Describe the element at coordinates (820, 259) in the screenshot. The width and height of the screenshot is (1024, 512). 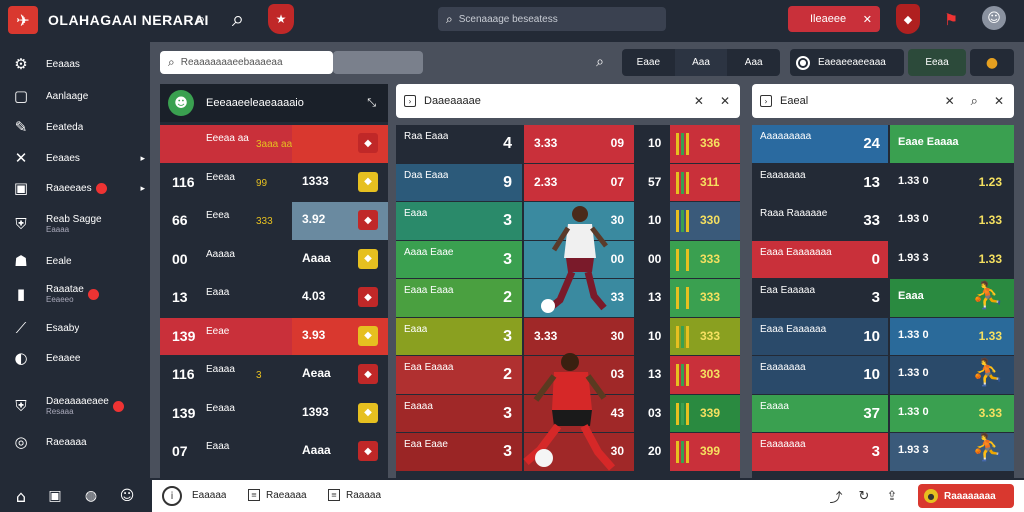
I see `player-cell: Eaaa Eaaaaaaa 0` at that location.